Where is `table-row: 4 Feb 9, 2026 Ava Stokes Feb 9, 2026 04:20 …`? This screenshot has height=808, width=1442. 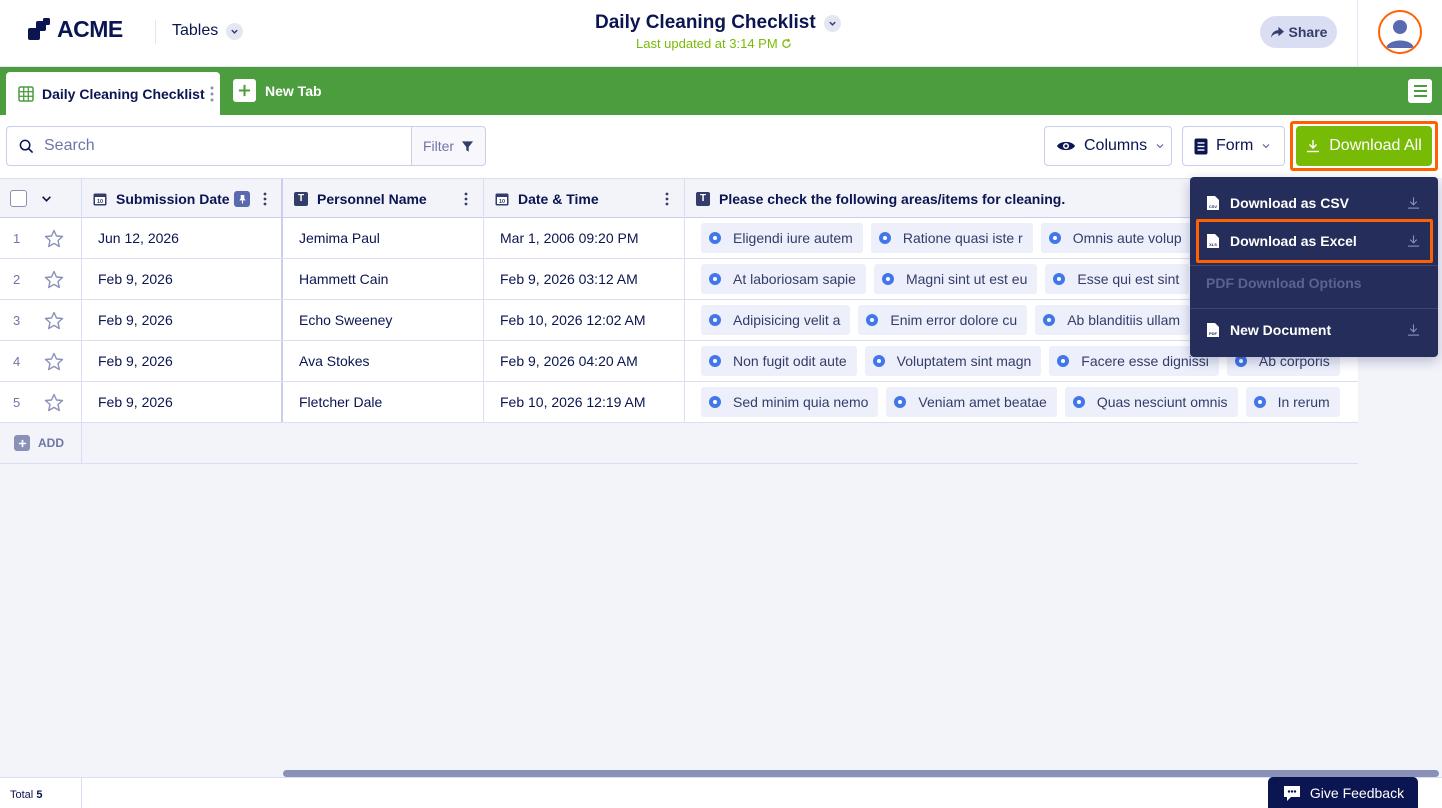 table-row: 4 Feb 9, 2026 Ava Stokes Feb 9, 2026 04:20 … is located at coordinates (679, 361).